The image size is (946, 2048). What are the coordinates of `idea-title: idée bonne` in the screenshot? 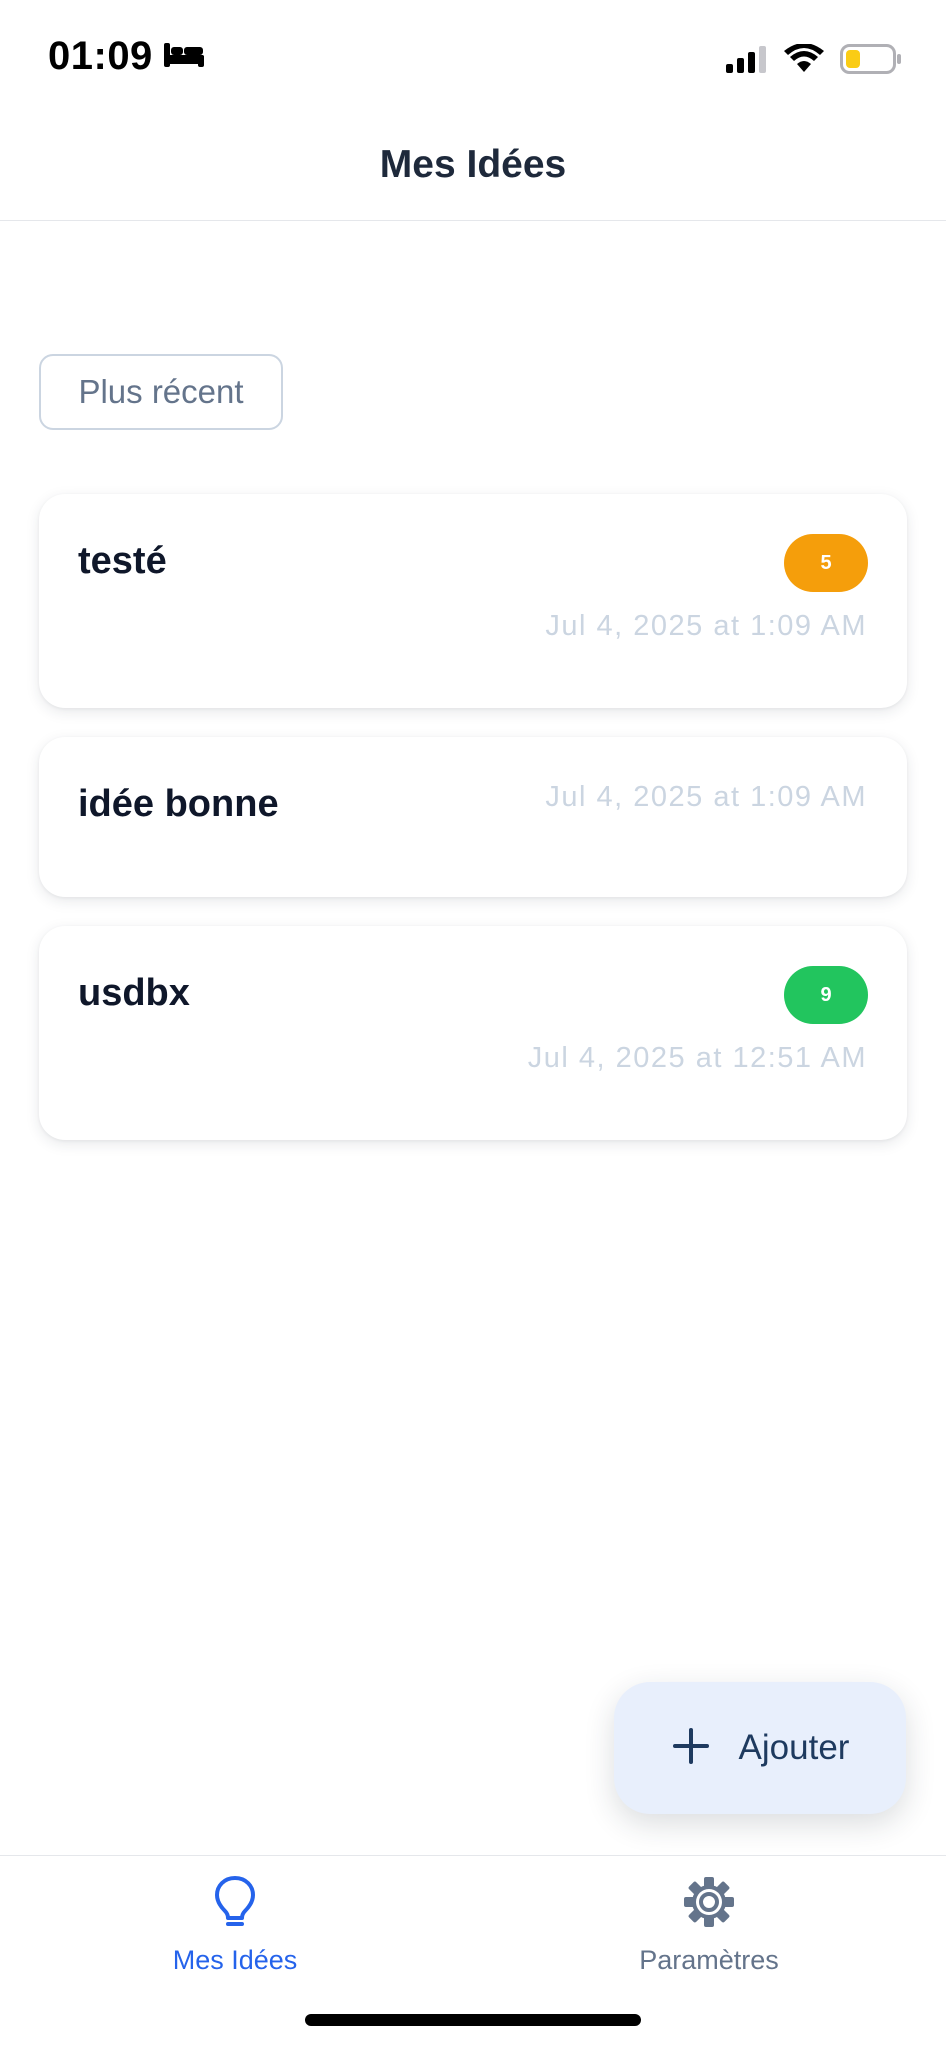 It's located at (178, 804).